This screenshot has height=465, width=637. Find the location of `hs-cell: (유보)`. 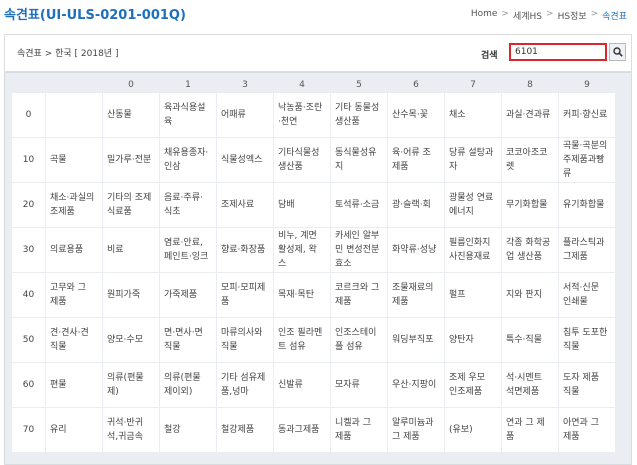

hs-cell: (유보) is located at coordinates (473, 430).